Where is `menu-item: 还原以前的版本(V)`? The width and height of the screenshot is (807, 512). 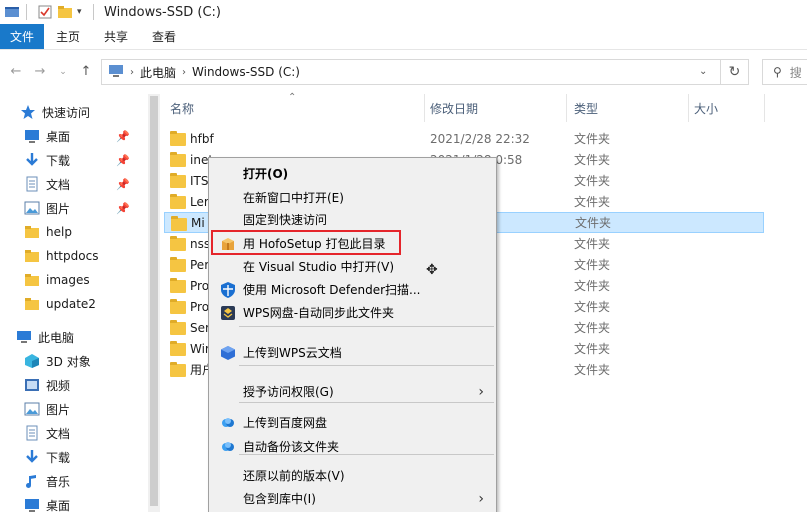 menu-item: 还原以前的版本(V) is located at coordinates (352, 475).